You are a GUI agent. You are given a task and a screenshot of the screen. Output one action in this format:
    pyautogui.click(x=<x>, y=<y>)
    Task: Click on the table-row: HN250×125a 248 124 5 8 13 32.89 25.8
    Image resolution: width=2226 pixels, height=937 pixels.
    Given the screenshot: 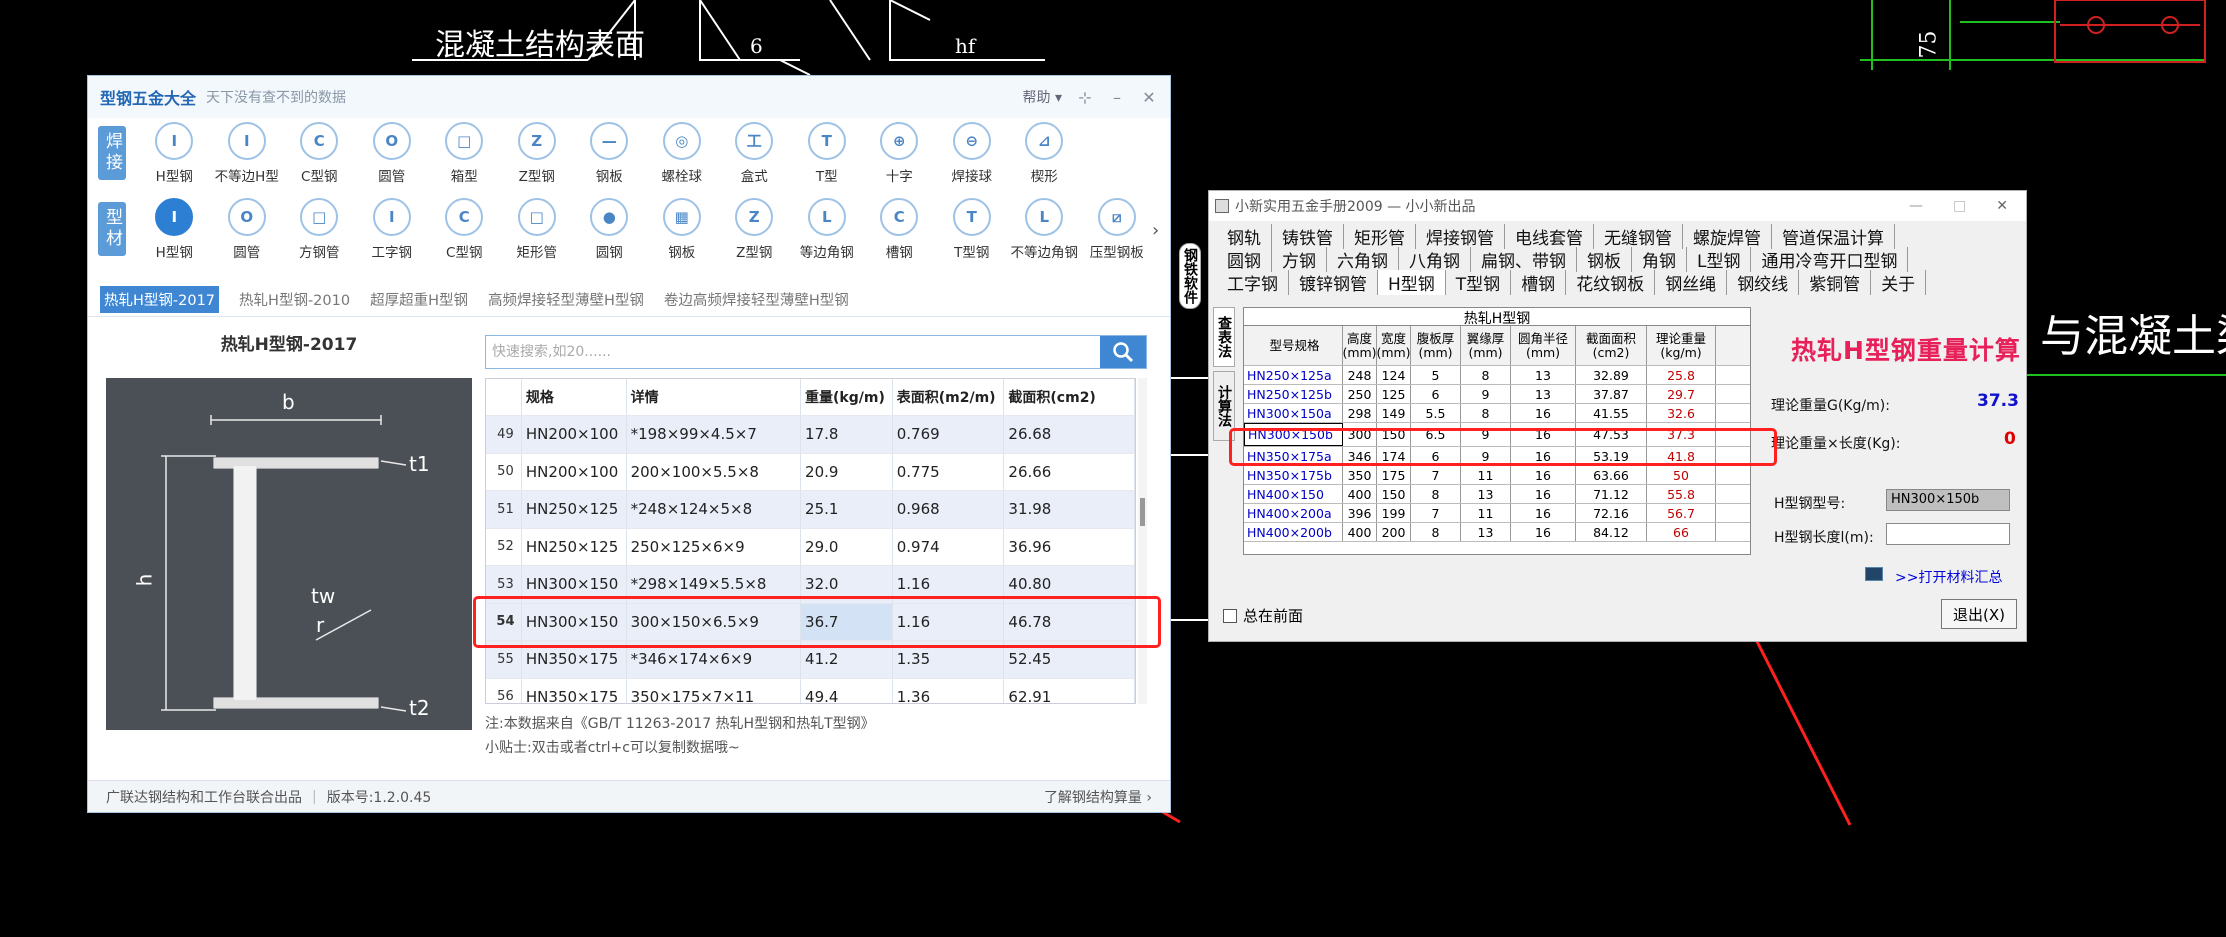 What is the action you would take?
    pyautogui.click(x=1497, y=375)
    